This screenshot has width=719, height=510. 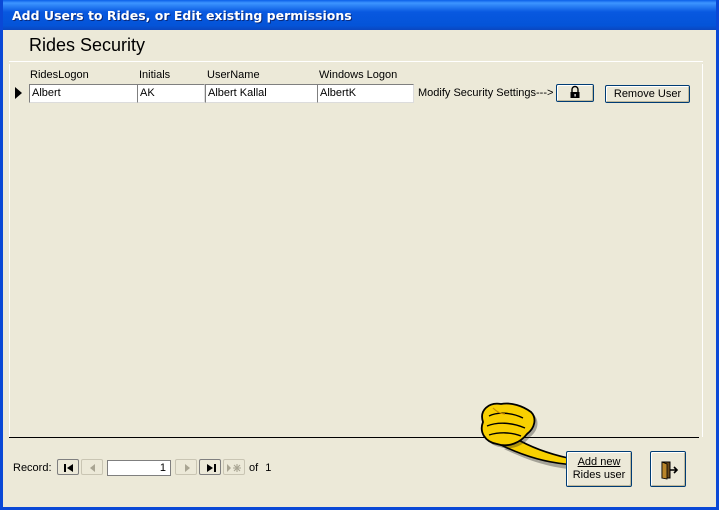 What do you see at coordinates (87, 45) in the screenshot?
I see `page-title: Rides Security` at bounding box center [87, 45].